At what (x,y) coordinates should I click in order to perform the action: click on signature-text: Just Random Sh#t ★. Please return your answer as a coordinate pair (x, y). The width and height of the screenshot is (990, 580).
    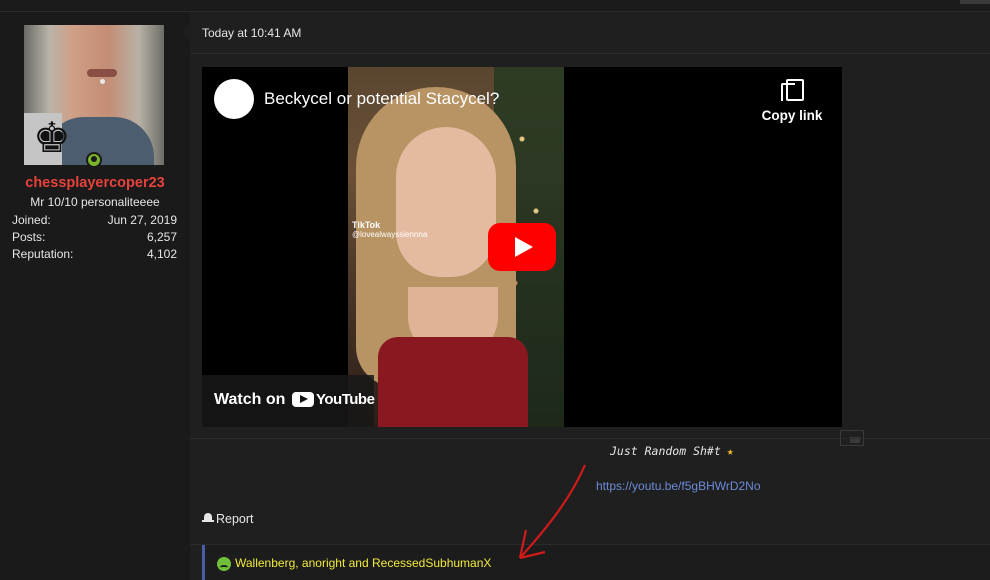
    Looking at the image, I should click on (672, 451).